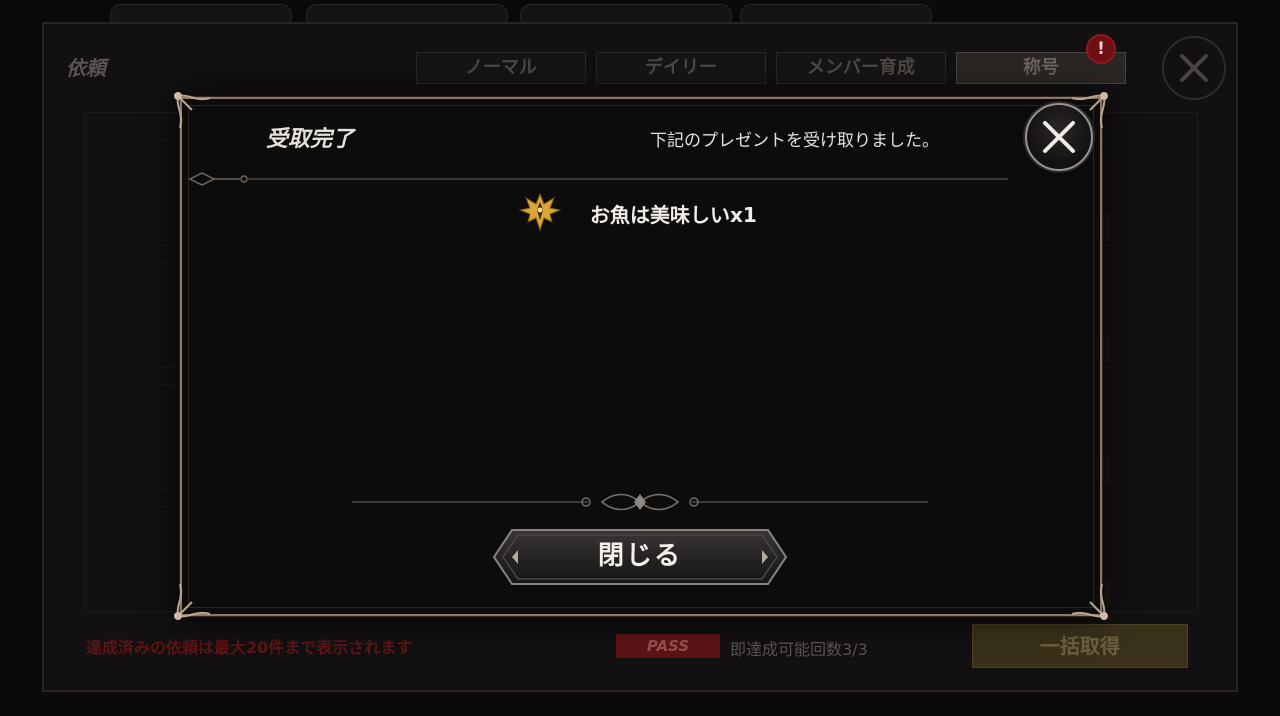 Image resolution: width=1280 pixels, height=716 pixels. Describe the element at coordinates (1101, 49) in the screenshot. I see `notification-badge: !` at that location.